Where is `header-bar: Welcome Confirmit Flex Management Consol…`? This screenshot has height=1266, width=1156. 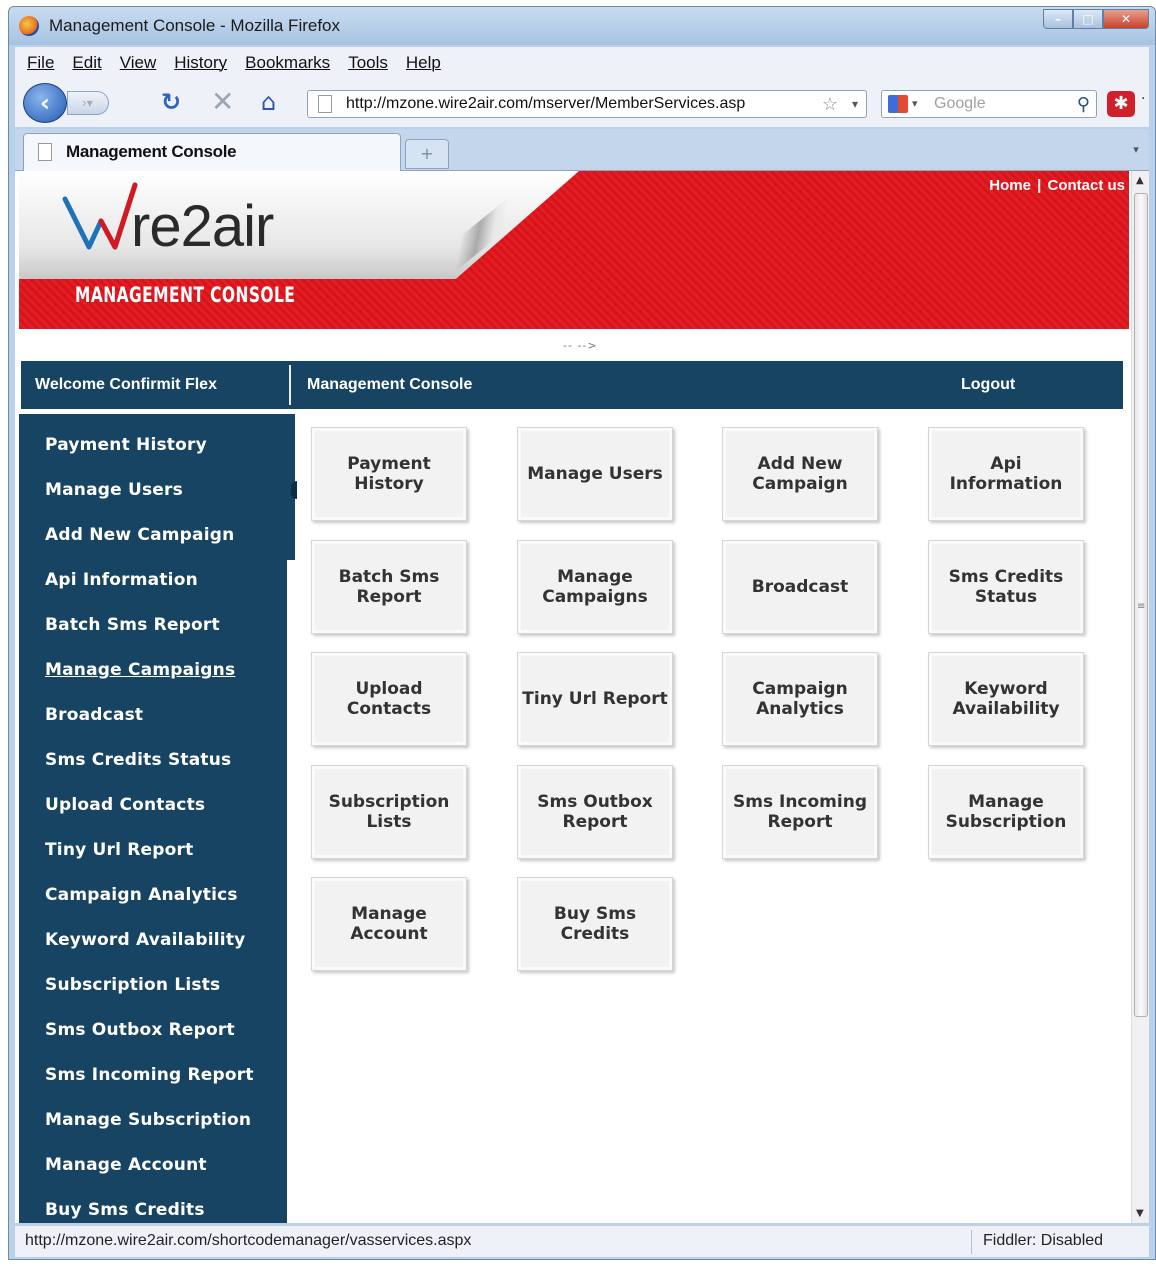 header-bar: Welcome Confirmit Flex Management Consol… is located at coordinates (572, 385).